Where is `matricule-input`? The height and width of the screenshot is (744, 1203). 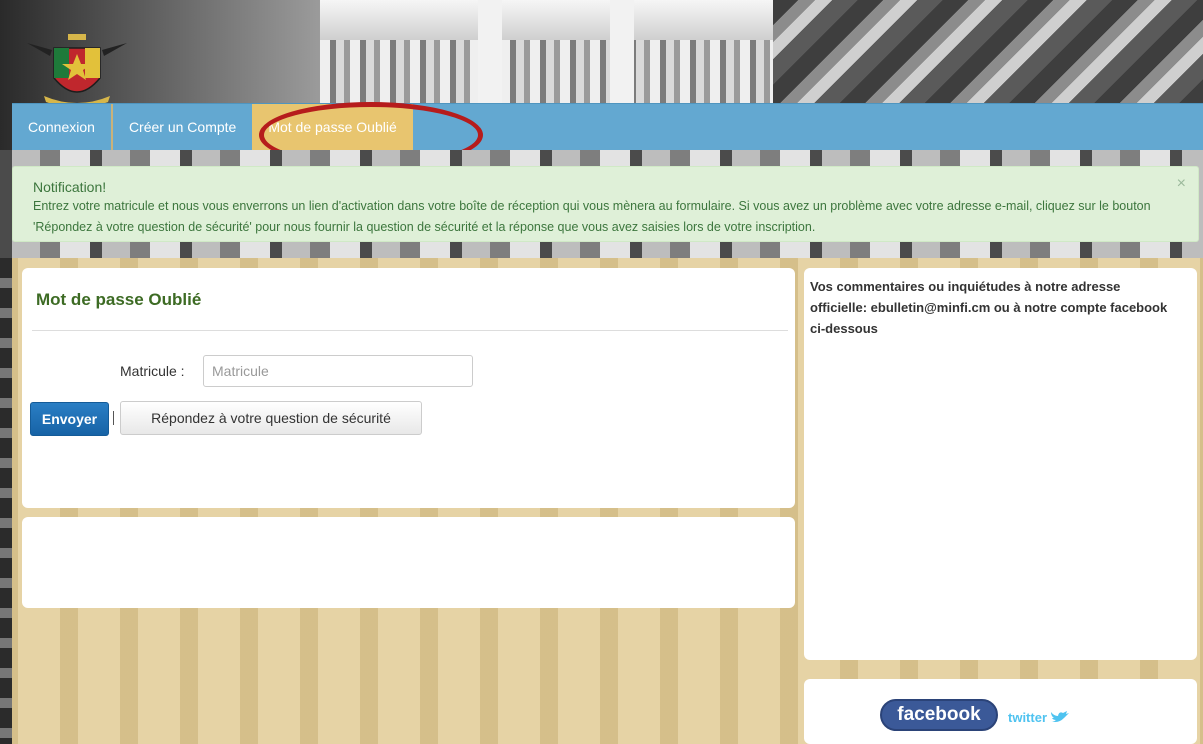 matricule-input is located at coordinates (338, 371).